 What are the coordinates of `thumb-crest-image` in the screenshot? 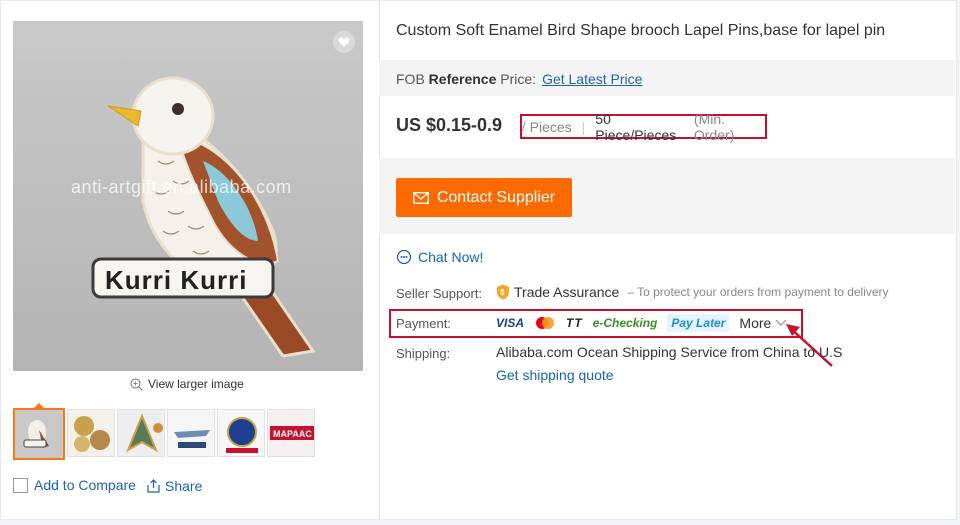 It's located at (241, 433).